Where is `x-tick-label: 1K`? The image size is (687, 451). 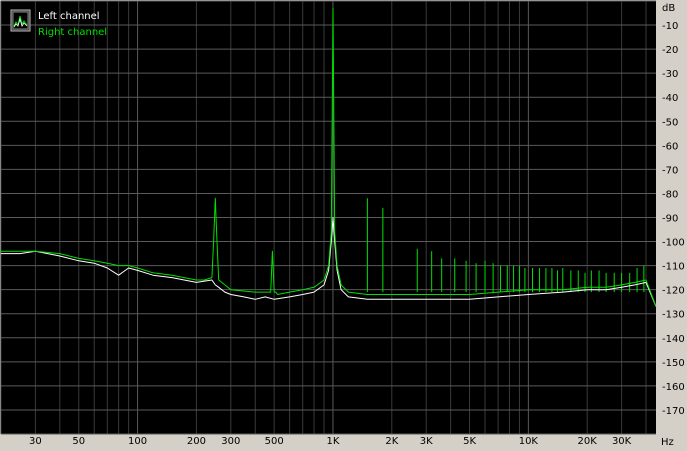
x-tick-label: 1K is located at coordinates (333, 441).